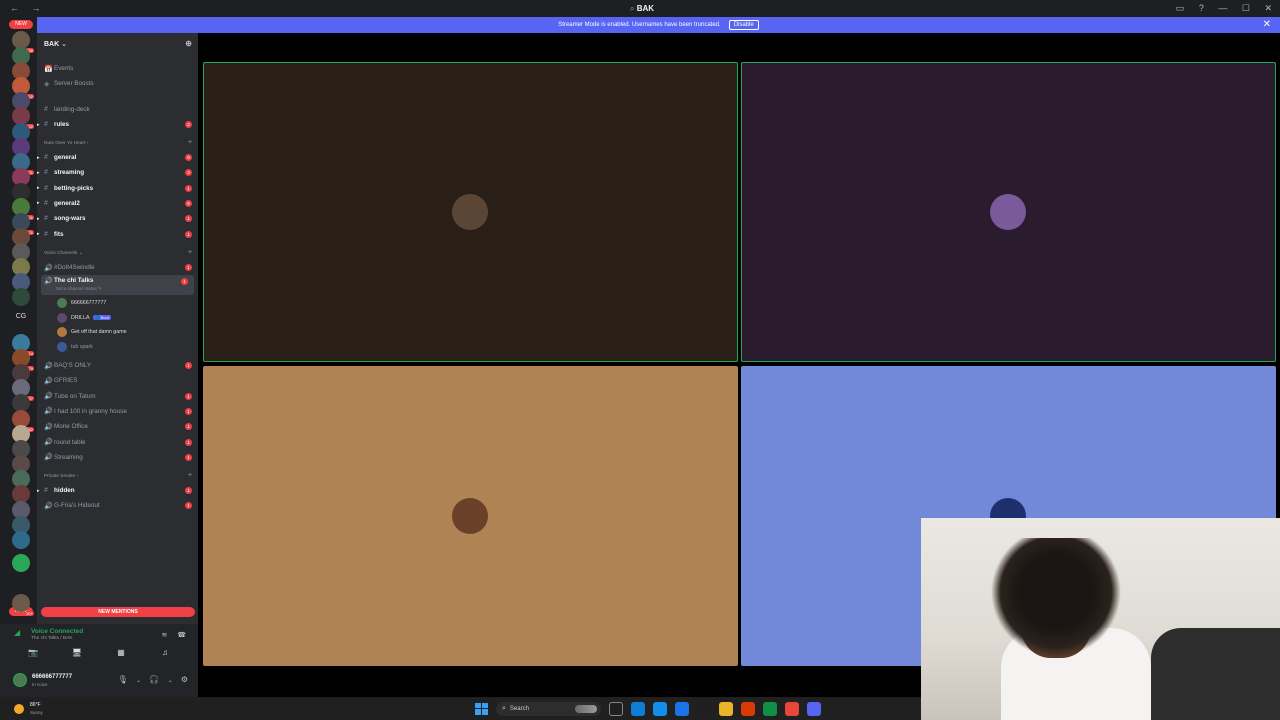 The width and height of the screenshot is (1280, 720). What do you see at coordinates (117, 68) in the screenshot?
I see `events-item: 📅 Events` at bounding box center [117, 68].